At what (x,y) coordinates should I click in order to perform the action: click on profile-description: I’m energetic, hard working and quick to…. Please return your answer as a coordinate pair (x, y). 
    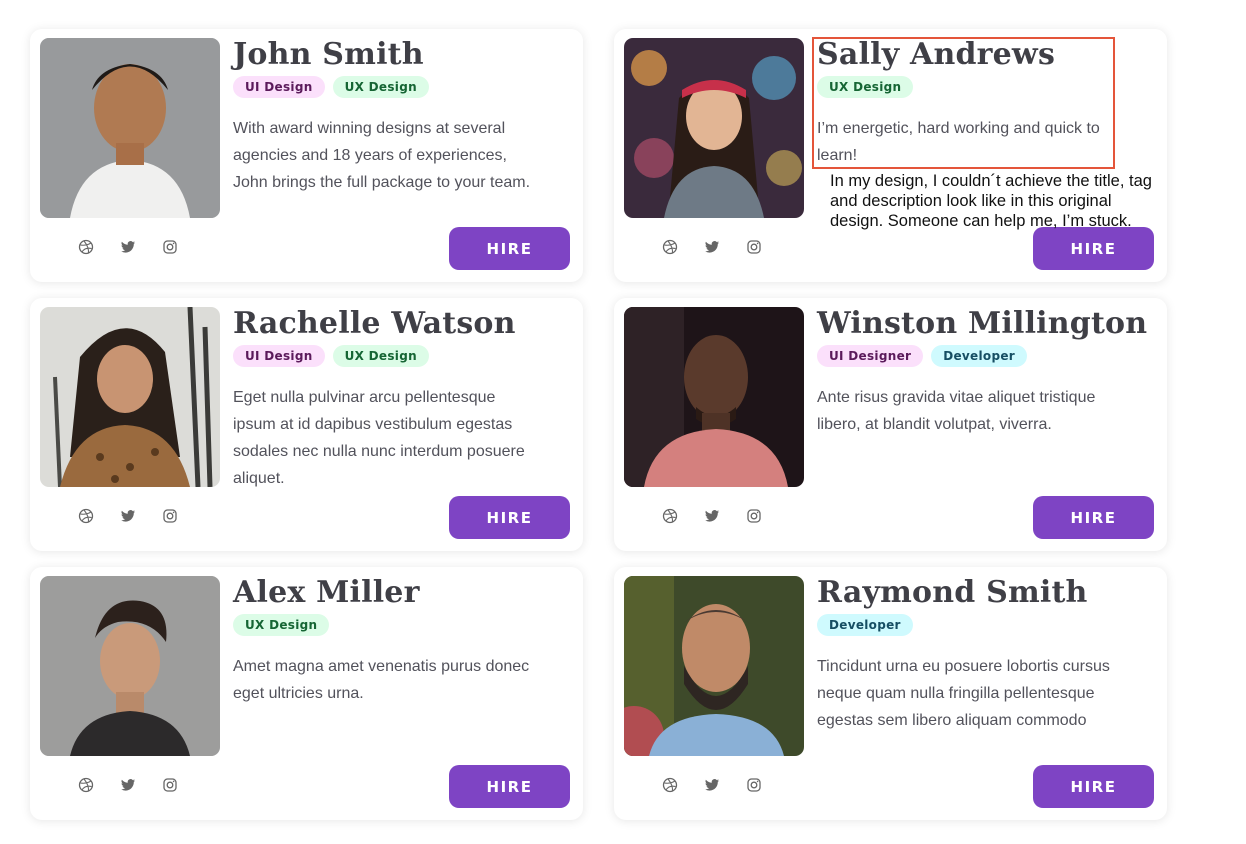
    Looking at the image, I should click on (958, 142).